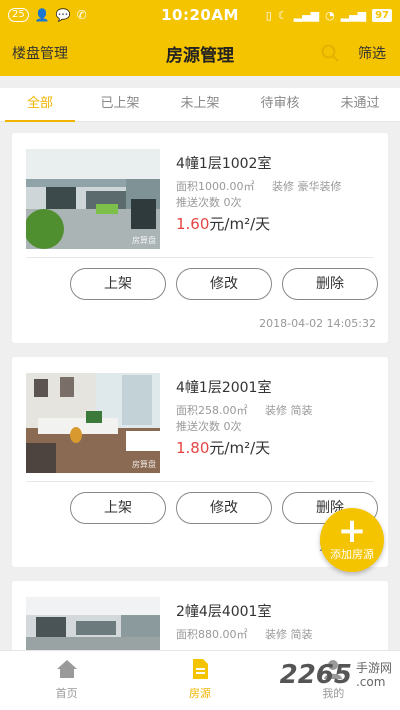 The height and width of the screenshot is (710, 400). I want to click on room-title: 2幢4层4001室, so click(224, 612).